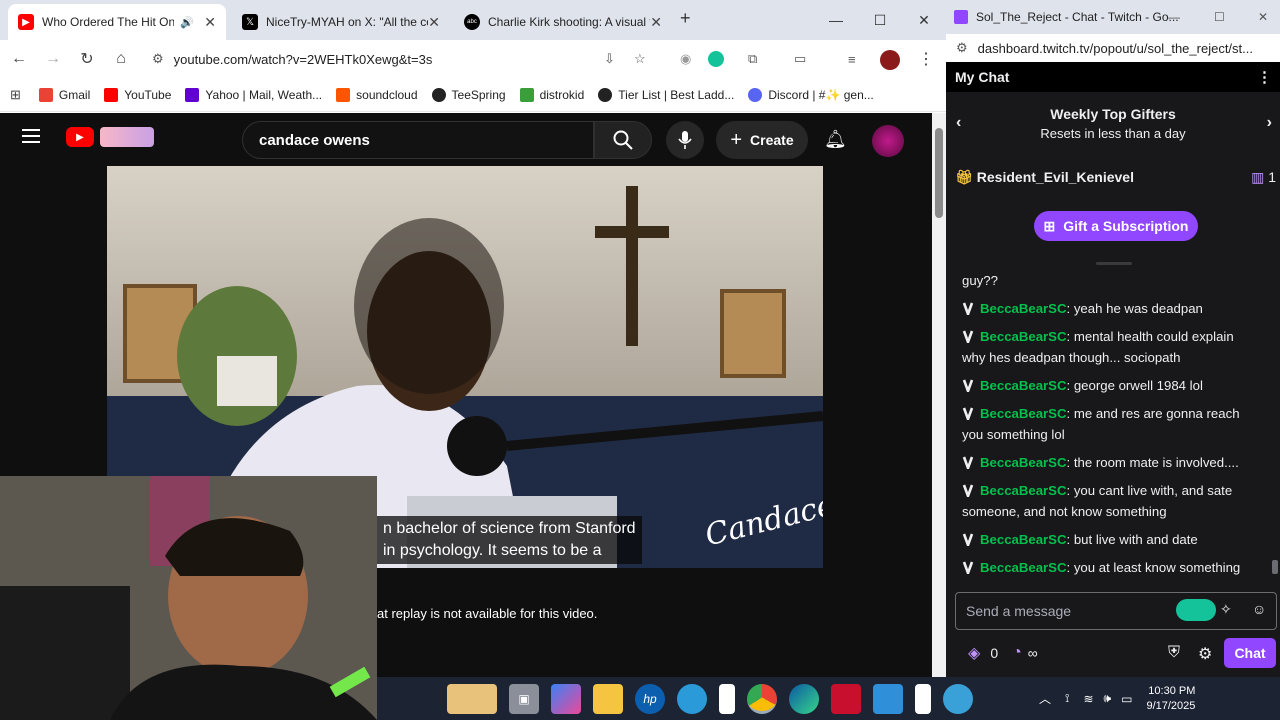 The image size is (1280, 720). What do you see at coordinates (563, 22) in the screenshot?
I see `tab-abc: abc Charlie Kirk shooting: A visual ti ✕` at bounding box center [563, 22].